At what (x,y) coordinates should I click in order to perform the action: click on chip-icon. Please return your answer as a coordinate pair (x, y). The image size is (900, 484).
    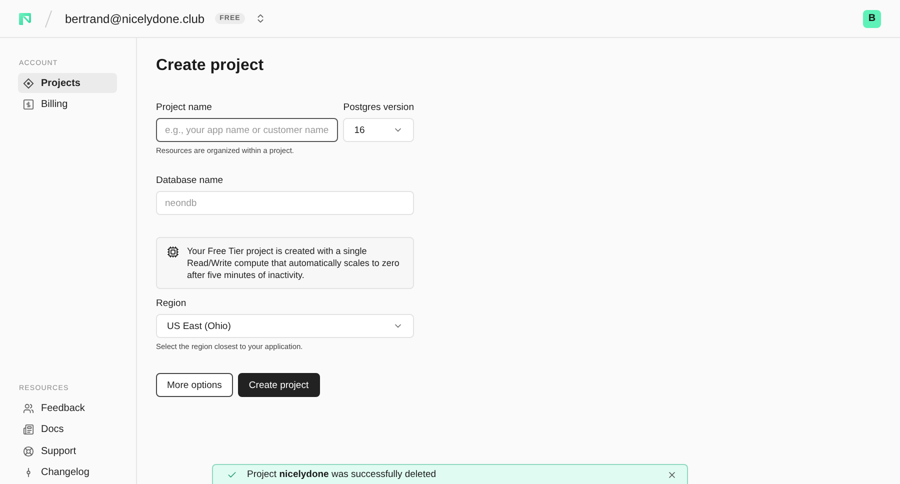
    Looking at the image, I should click on (173, 252).